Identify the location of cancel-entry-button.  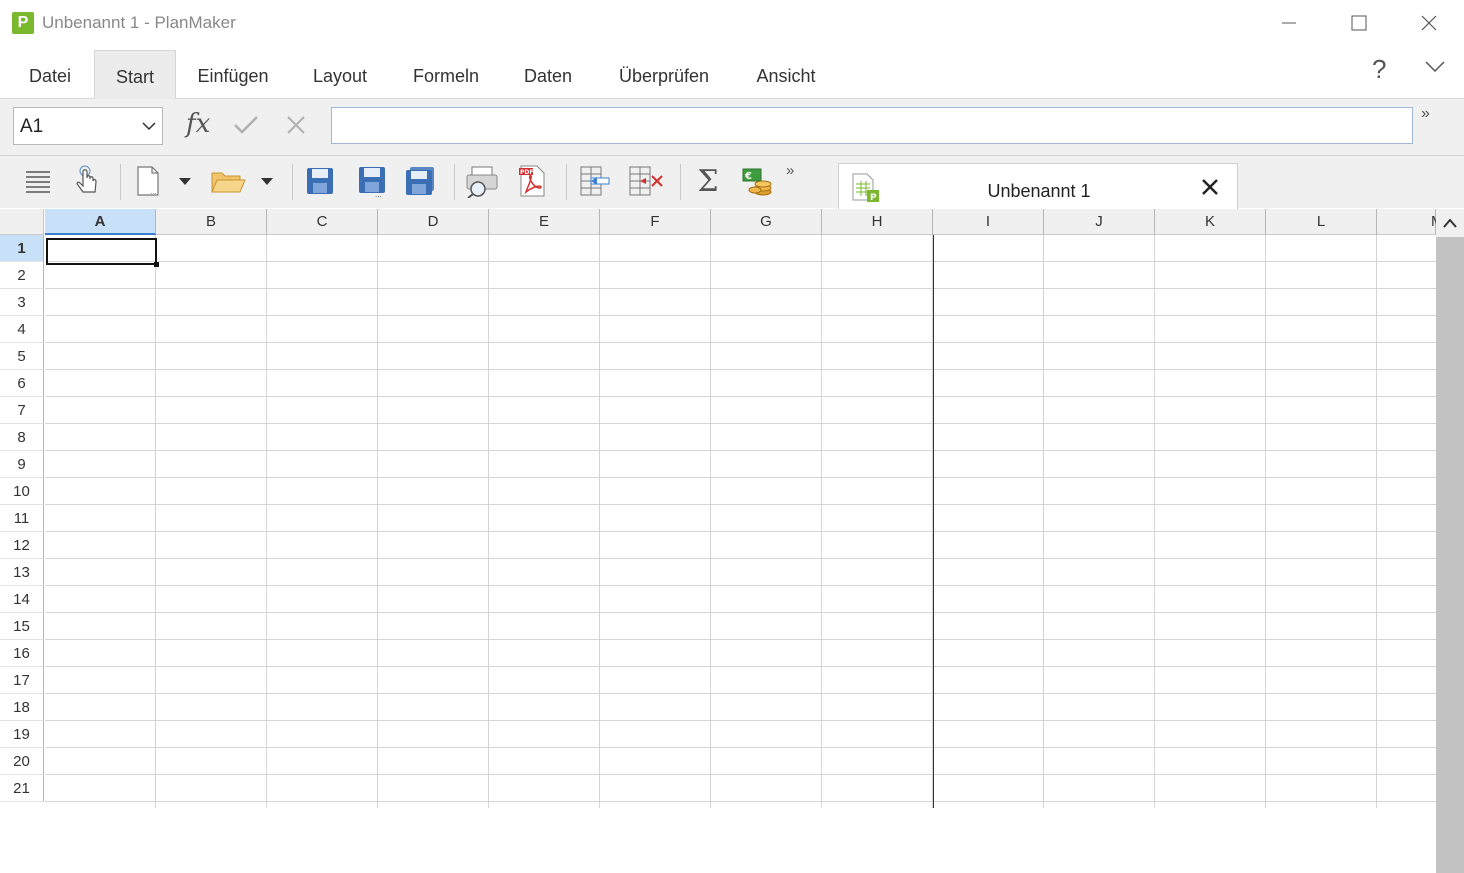
(296, 127).